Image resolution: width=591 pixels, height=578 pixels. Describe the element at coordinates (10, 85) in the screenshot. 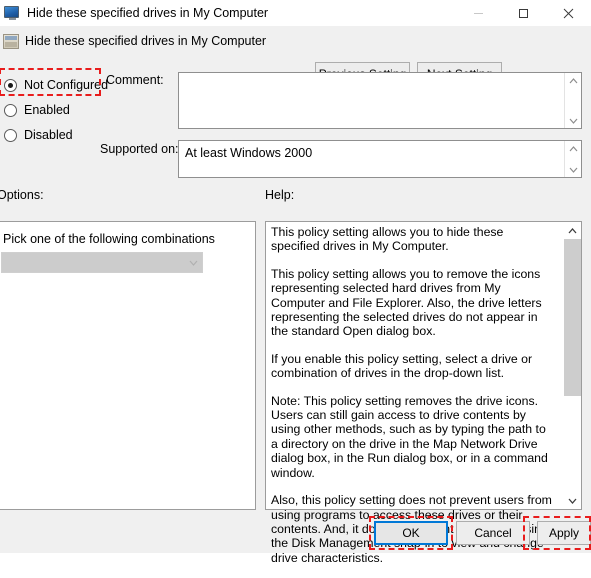

I see `radio-not-configured-mark` at that location.